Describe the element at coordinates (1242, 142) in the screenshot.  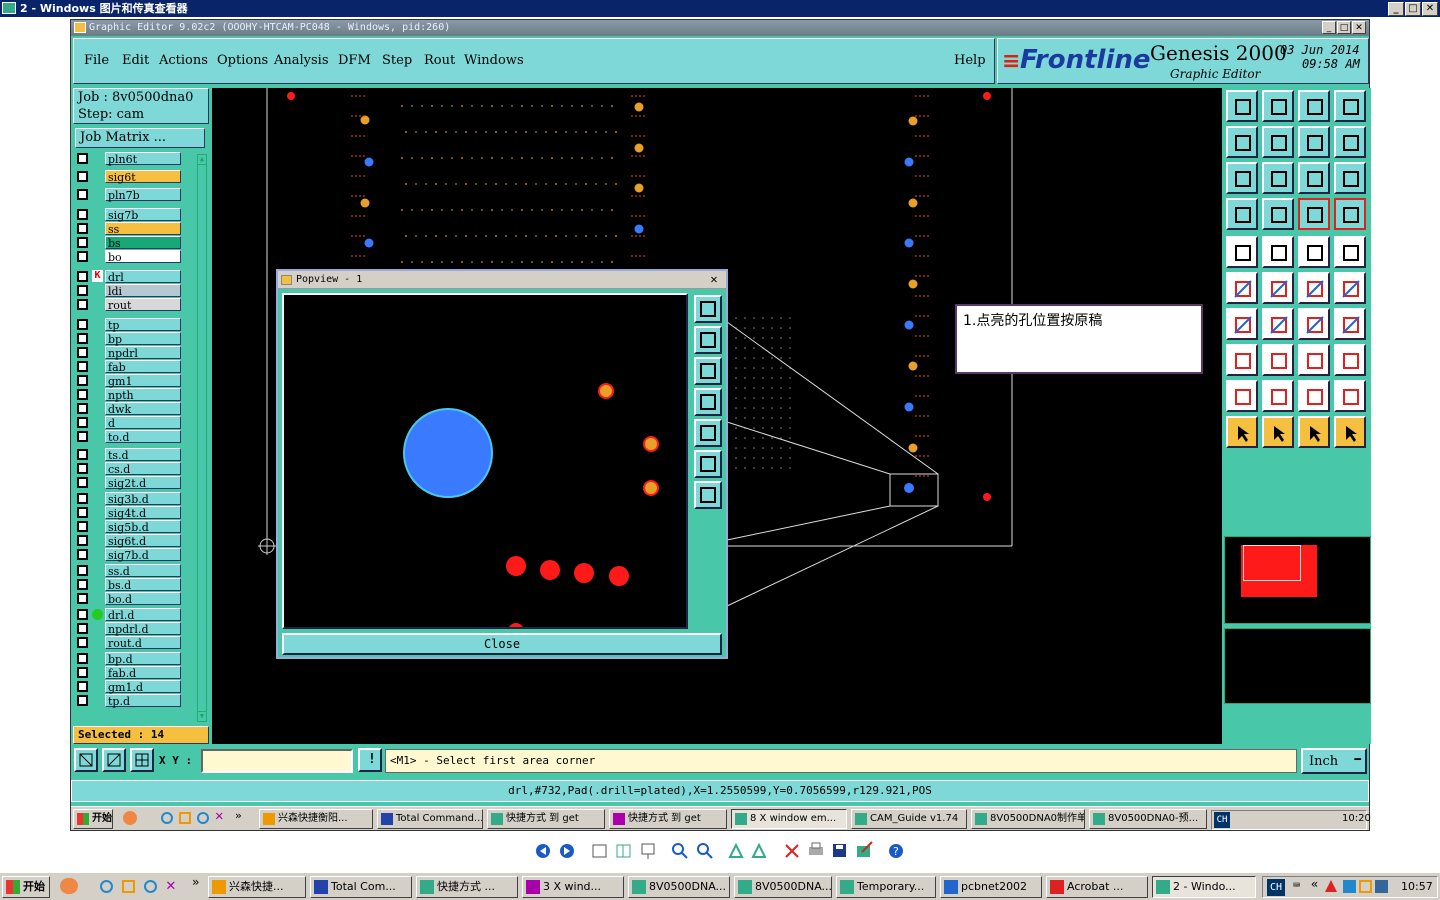
I see `pan-left-button` at that location.